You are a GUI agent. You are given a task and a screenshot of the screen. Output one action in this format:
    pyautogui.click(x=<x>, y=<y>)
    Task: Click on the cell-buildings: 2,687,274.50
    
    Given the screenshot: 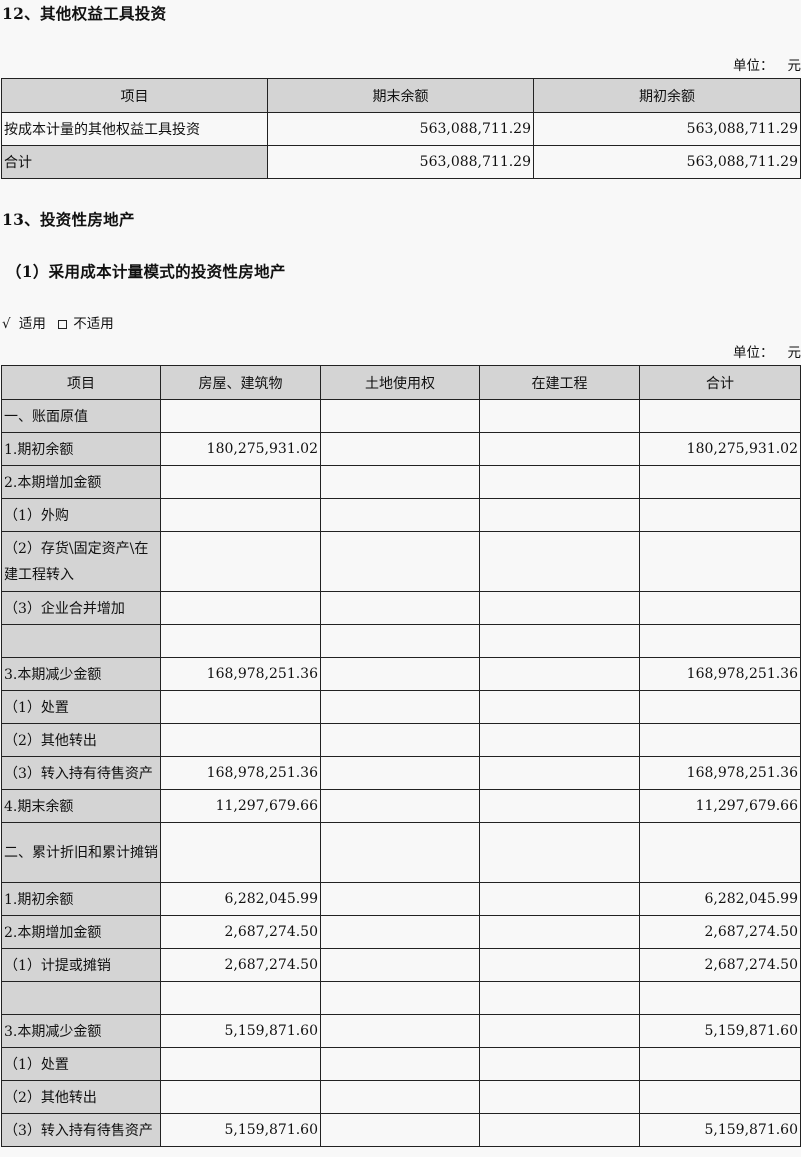 What is the action you would take?
    pyautogui.click(x=240, y=965)
    